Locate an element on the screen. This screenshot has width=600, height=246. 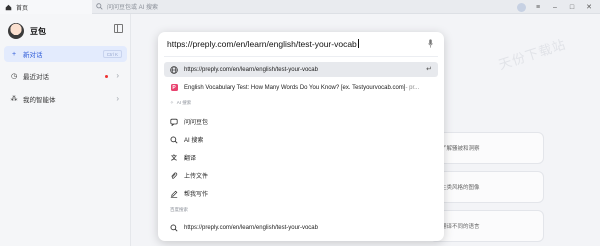
plus-icon: + is located at coordinates (14, 54).